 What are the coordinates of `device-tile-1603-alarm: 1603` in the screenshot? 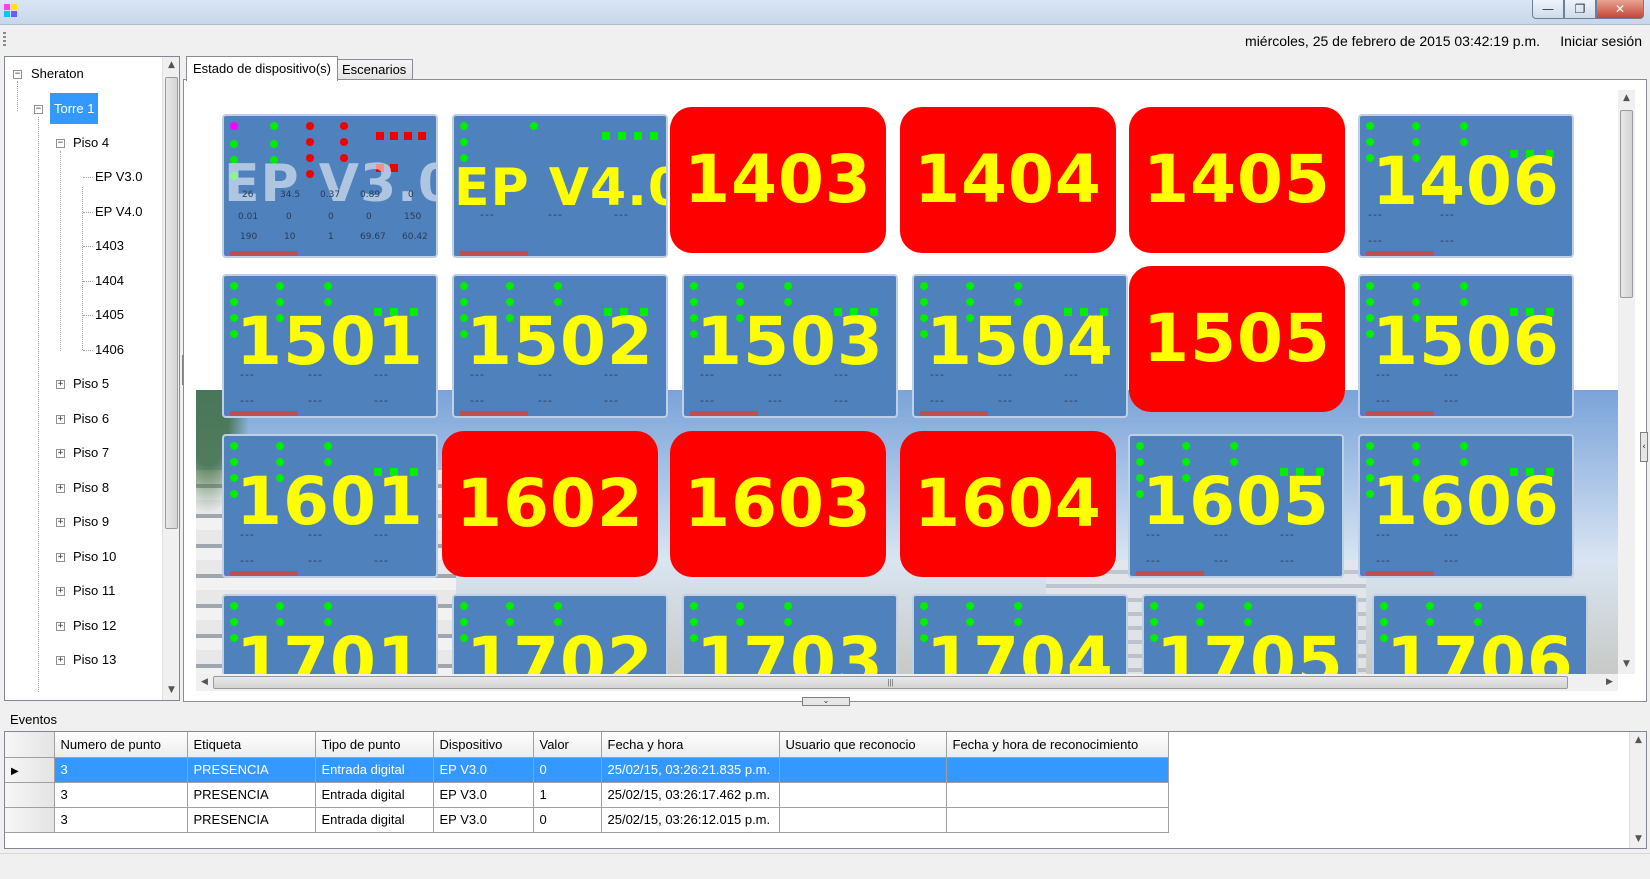 It's located at (778, 504).